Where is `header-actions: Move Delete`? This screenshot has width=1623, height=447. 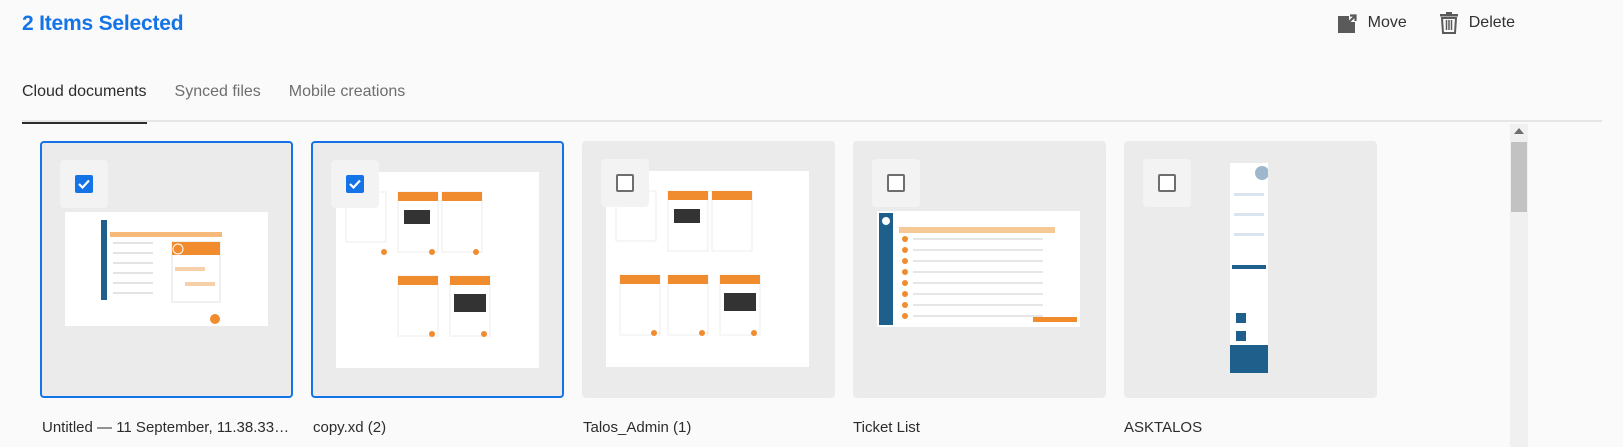 header-actions: Move Delete is located at coordinates (1426, 23).